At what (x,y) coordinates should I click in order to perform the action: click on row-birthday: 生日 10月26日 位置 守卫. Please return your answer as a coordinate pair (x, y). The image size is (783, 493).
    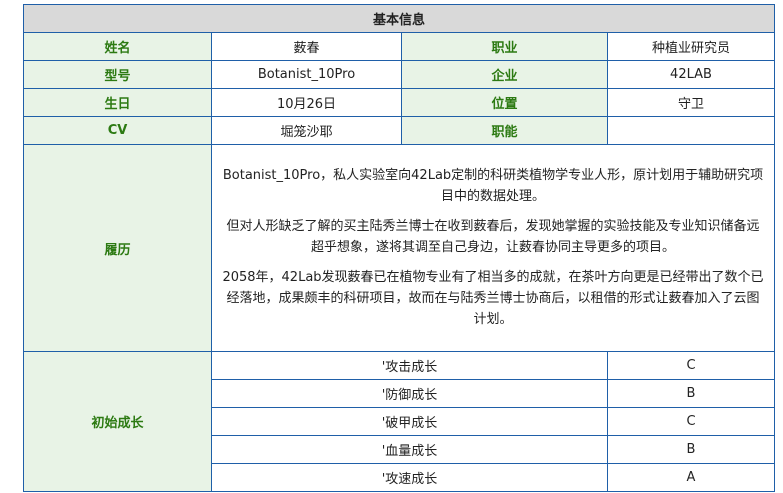
    Looking at the image, I should click on (399, 102).